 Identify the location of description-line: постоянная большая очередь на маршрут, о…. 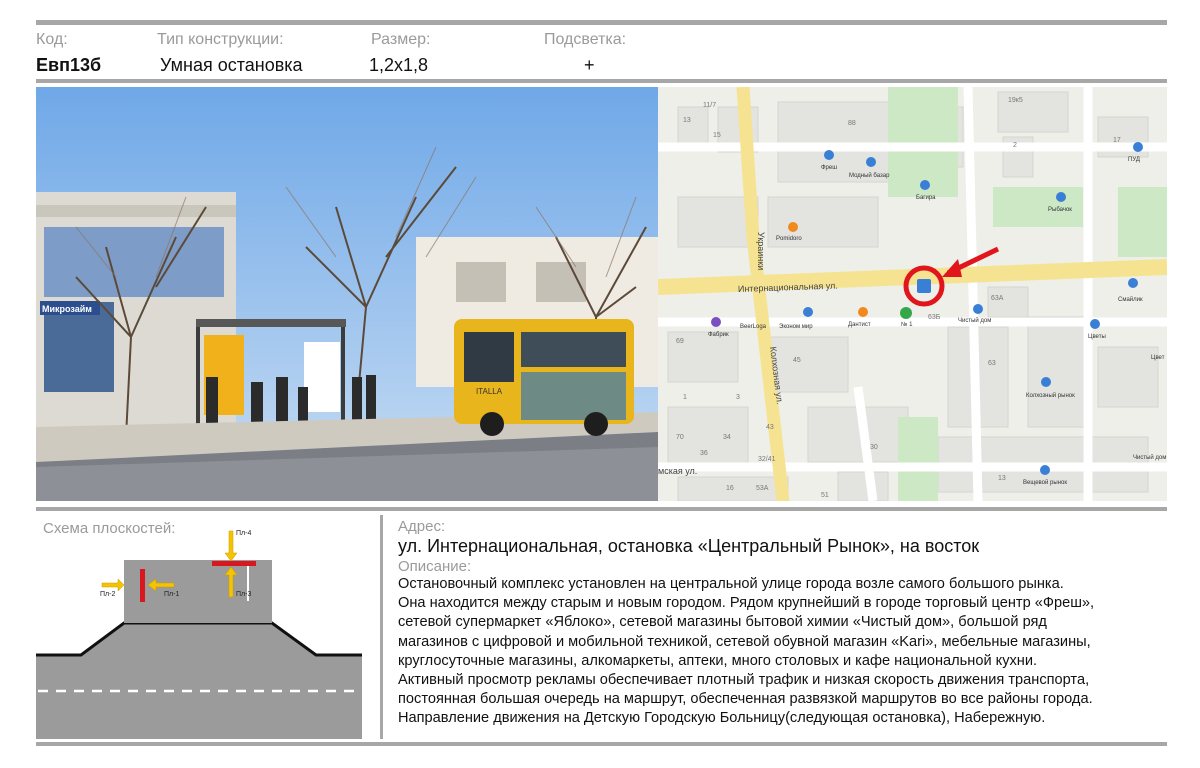
(745, 699).